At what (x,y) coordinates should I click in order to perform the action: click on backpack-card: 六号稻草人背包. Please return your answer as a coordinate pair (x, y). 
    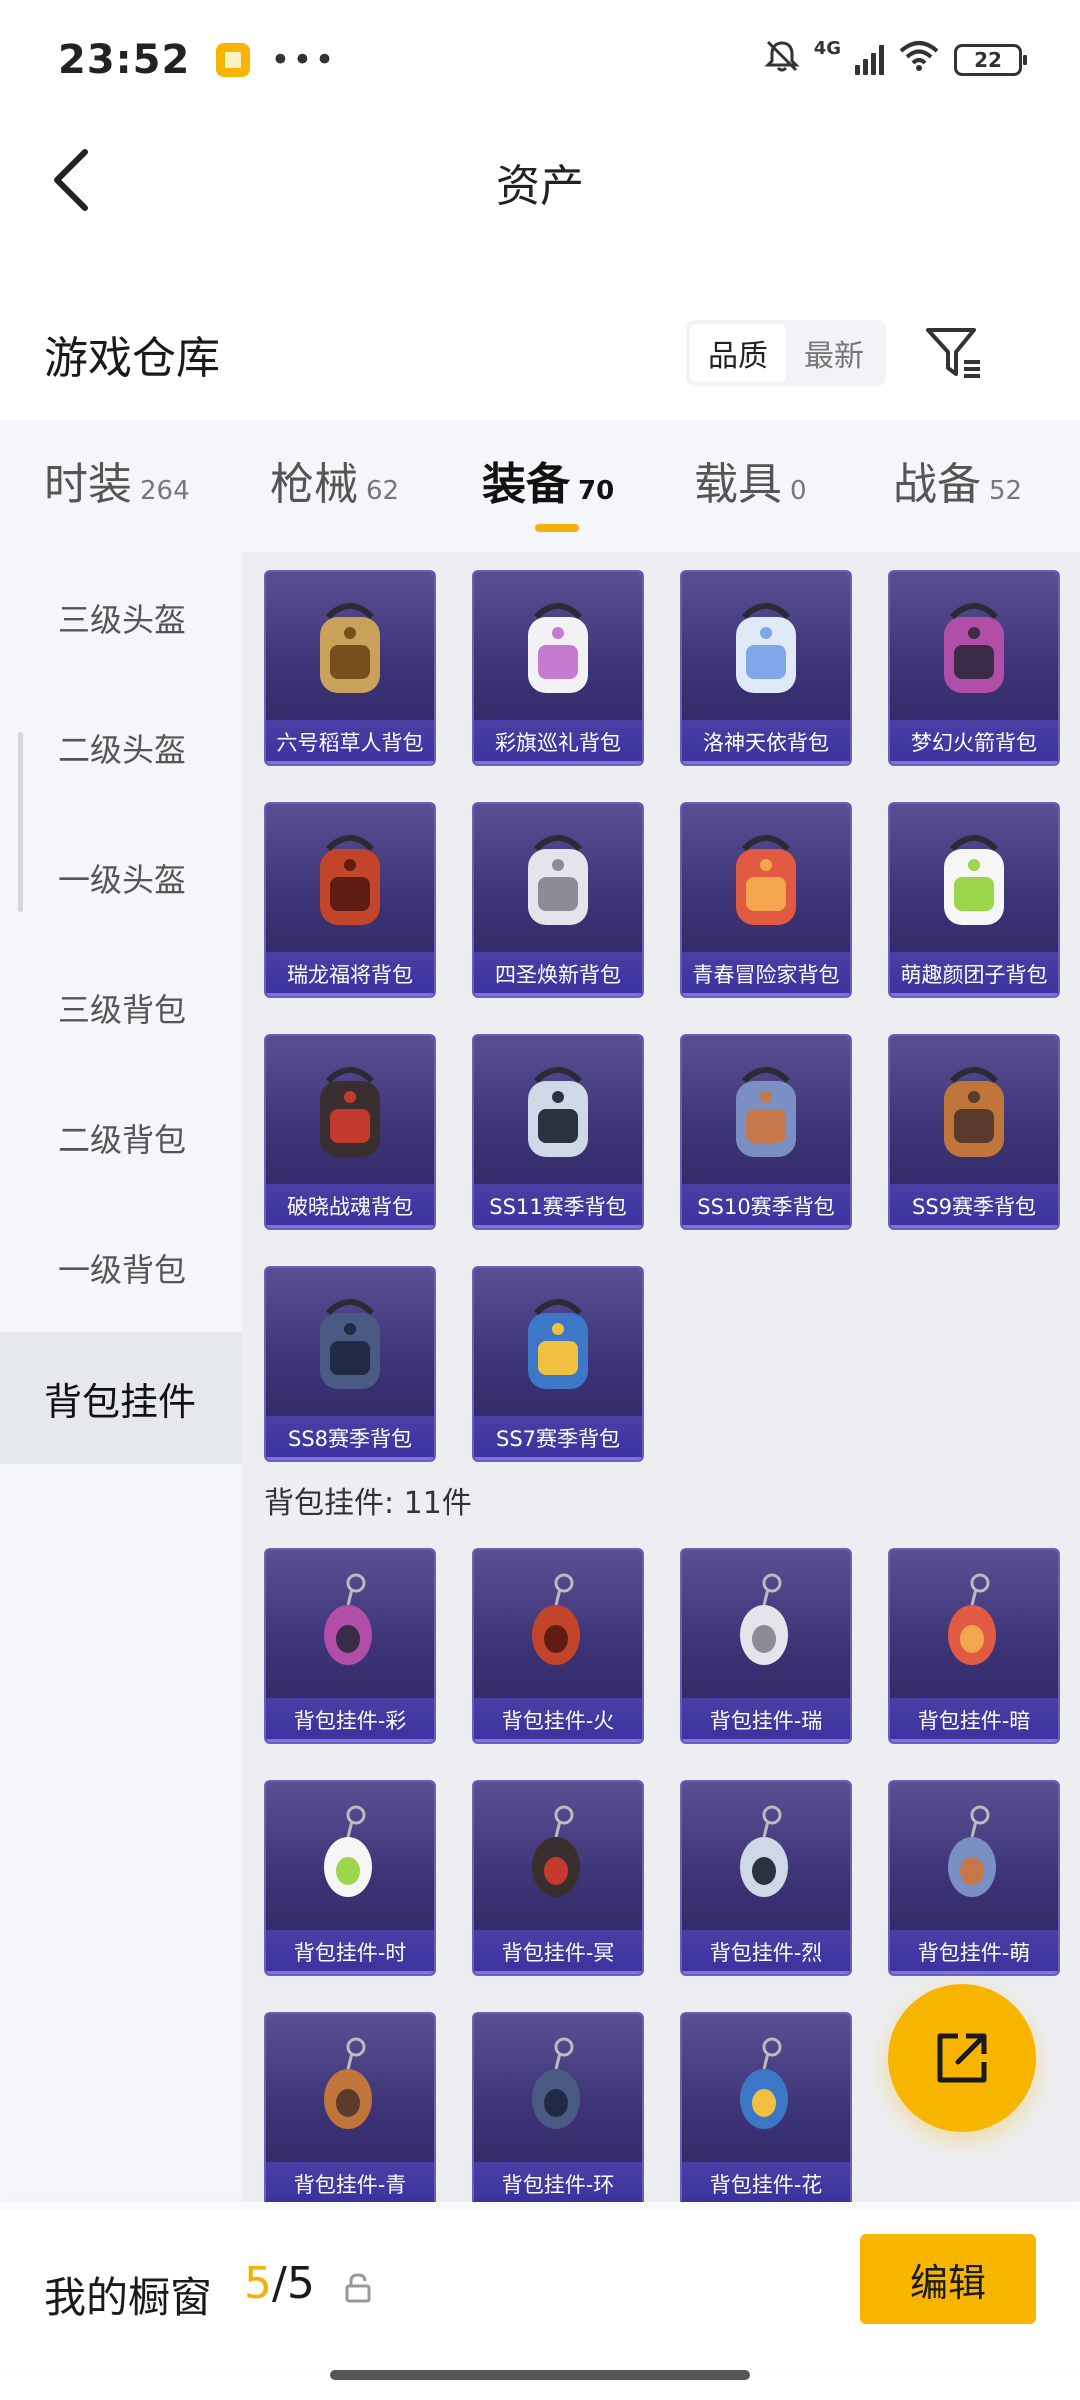
    Looking at the image, I should click on (350, 668).